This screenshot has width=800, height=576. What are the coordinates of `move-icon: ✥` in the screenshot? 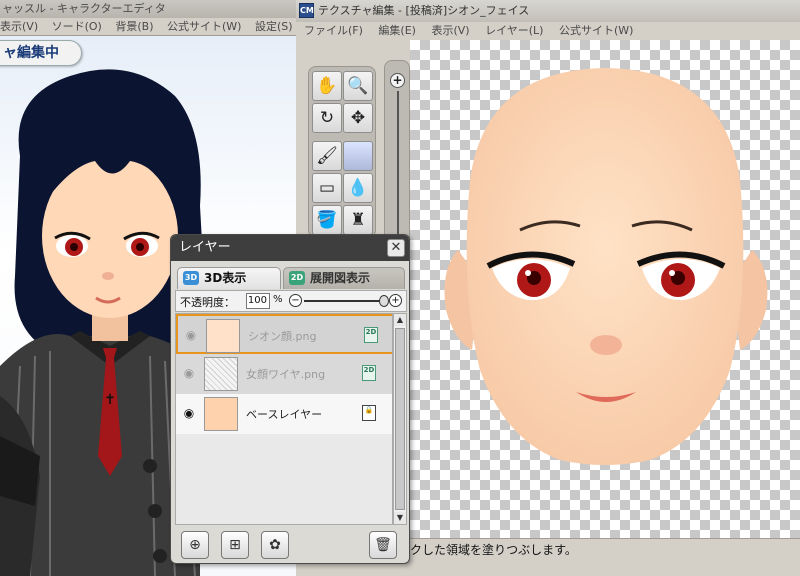 It's located at (358, 118).